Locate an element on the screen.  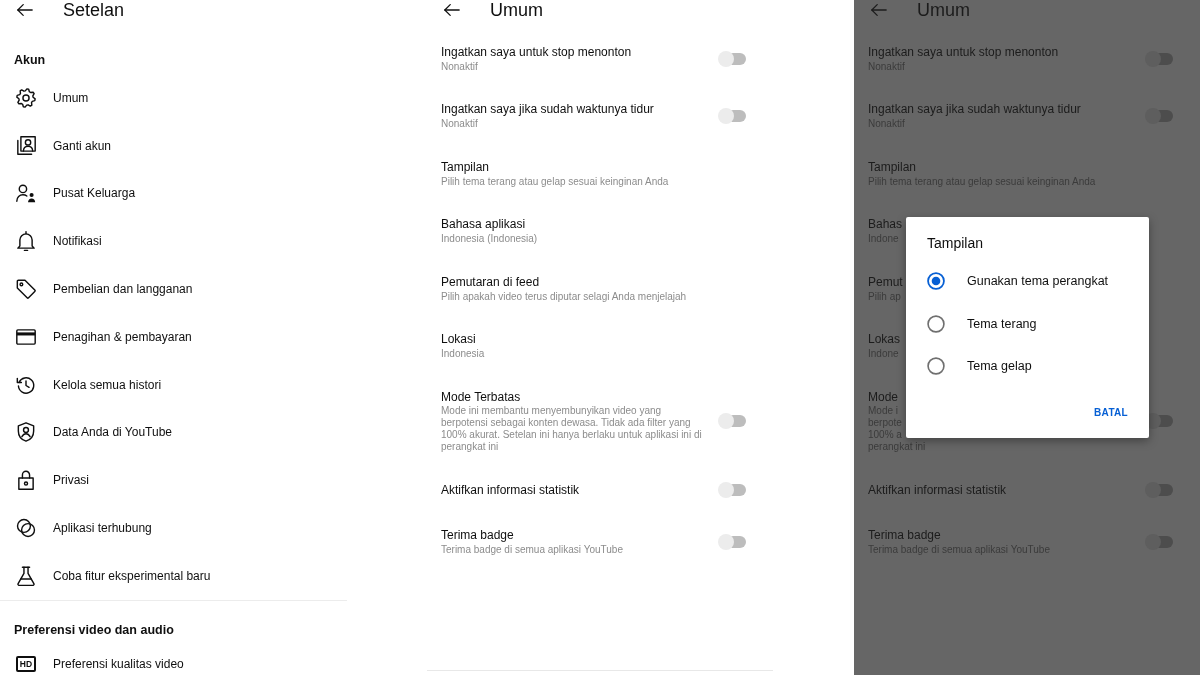
dialog-title: Tampilan is located at coordinates (955, 243).